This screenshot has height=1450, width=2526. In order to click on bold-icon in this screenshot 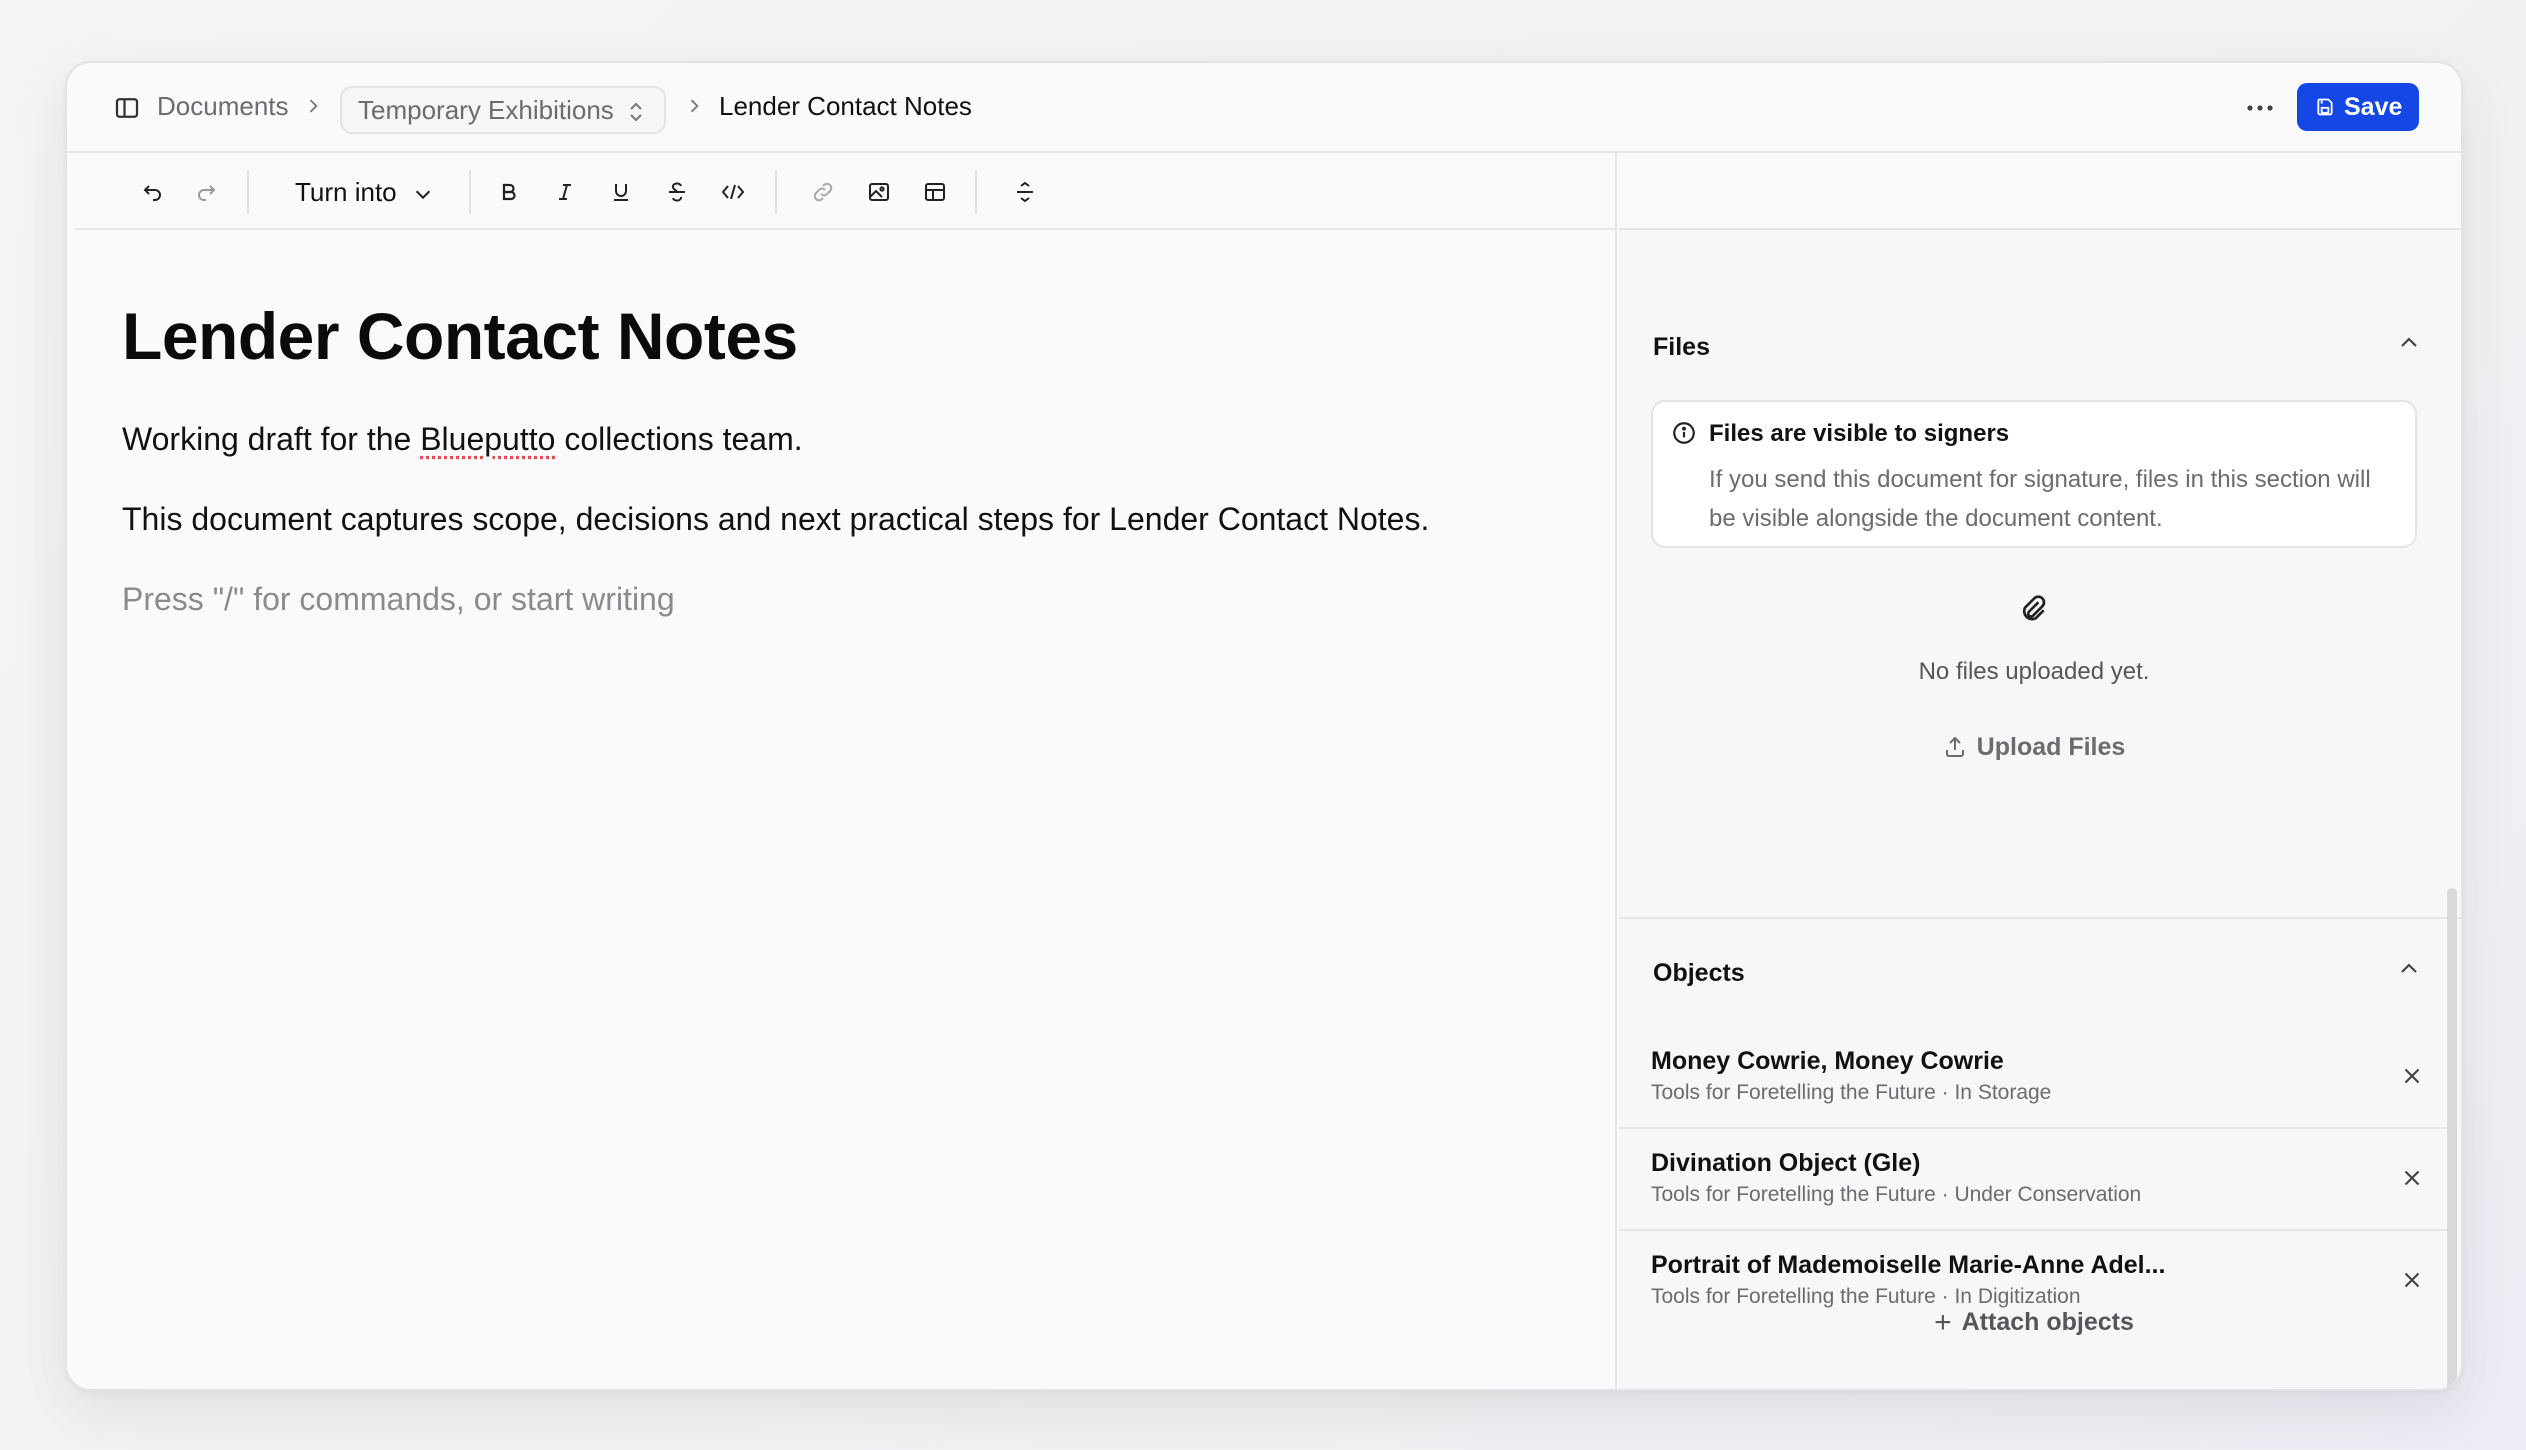, I will do `click(509, 192)`.